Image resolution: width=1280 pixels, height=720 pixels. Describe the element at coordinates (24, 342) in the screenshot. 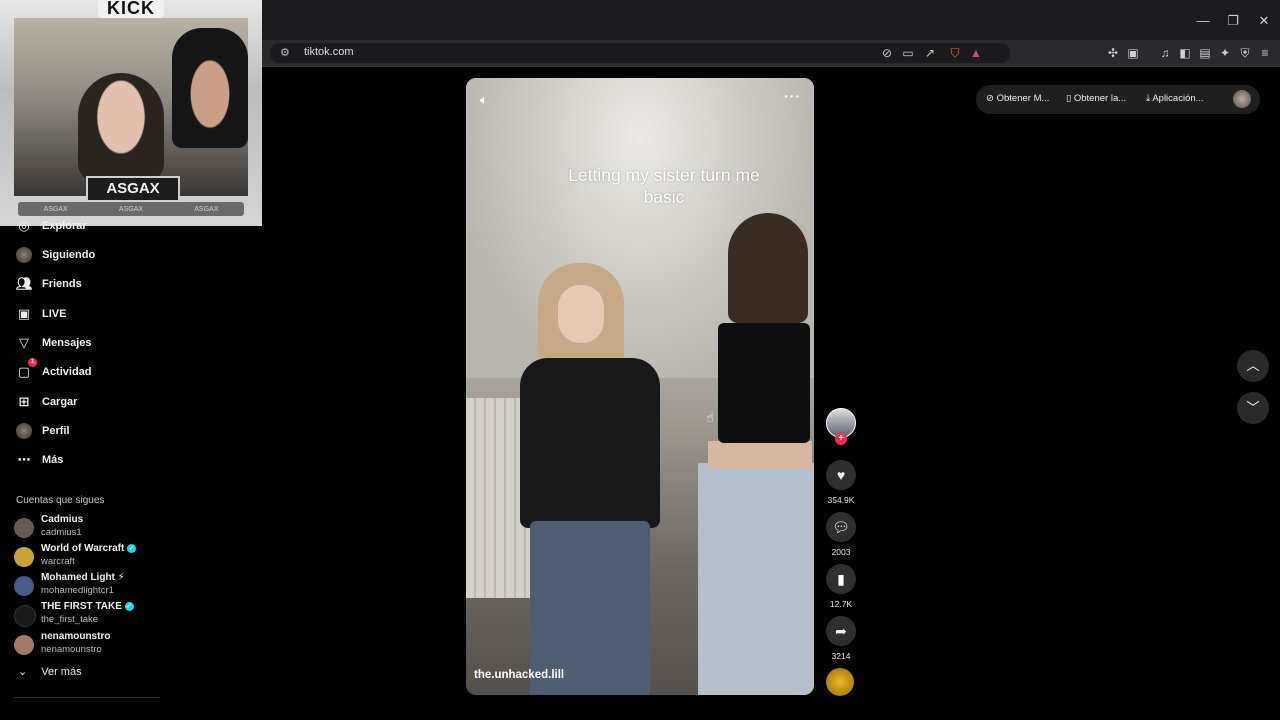

I see `send-icon: ▽` at that location.